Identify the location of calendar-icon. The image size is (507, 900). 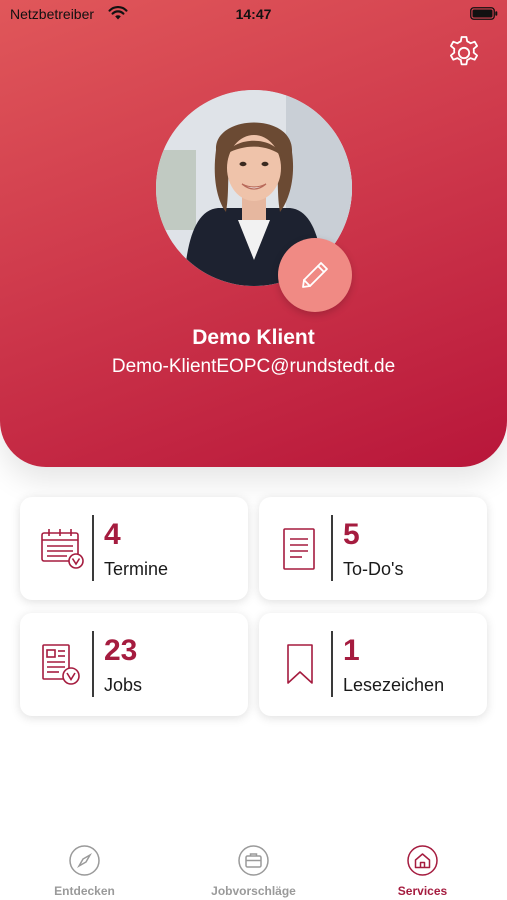
(62, 549).